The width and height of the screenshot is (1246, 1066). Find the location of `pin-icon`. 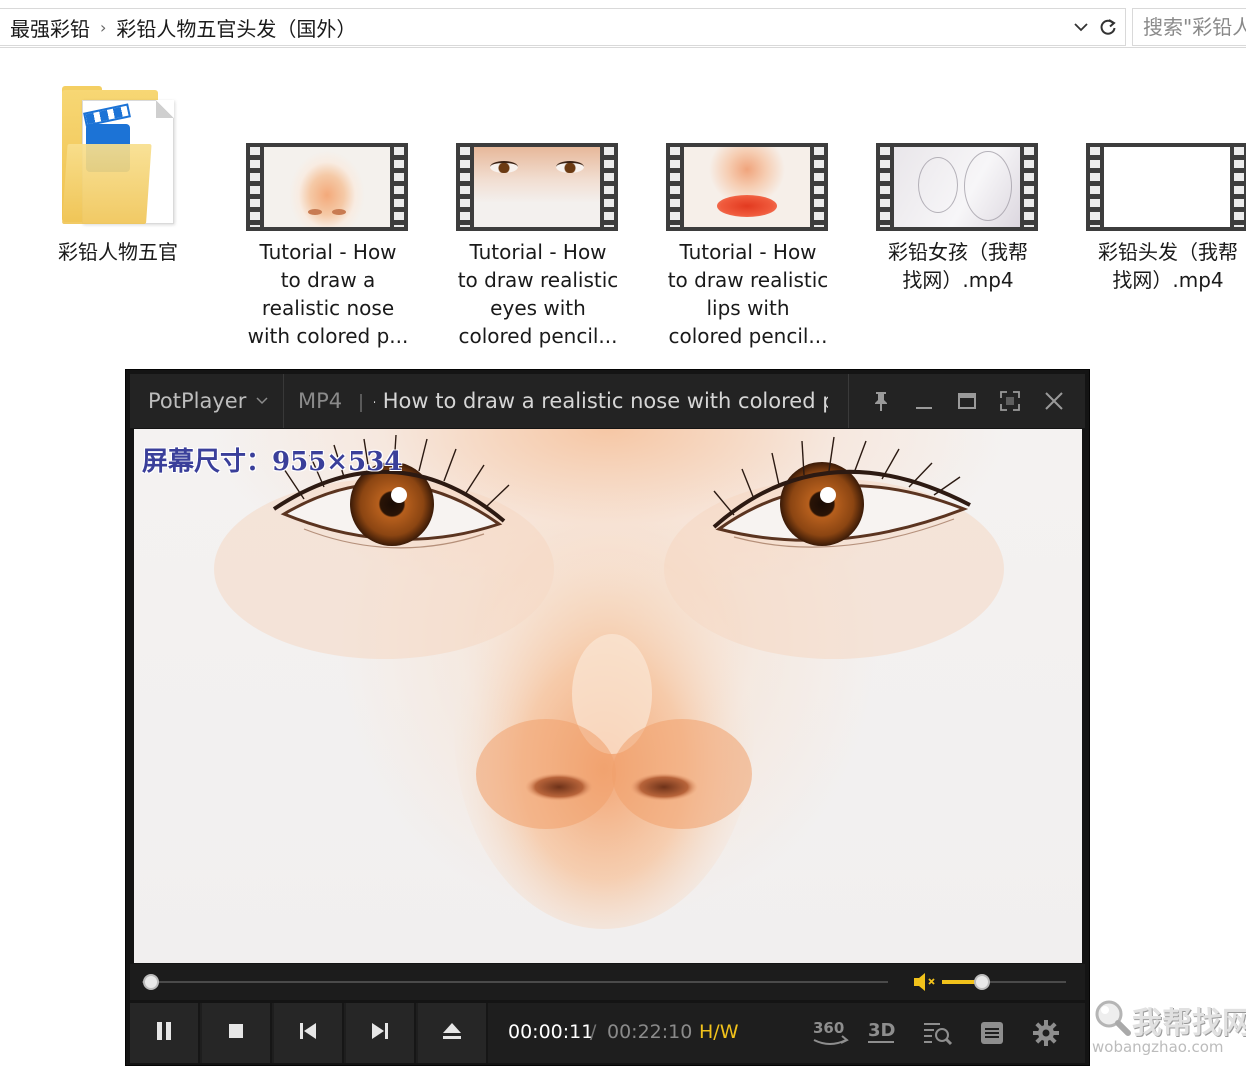

pin-icon is located at coordinates (881, 401).